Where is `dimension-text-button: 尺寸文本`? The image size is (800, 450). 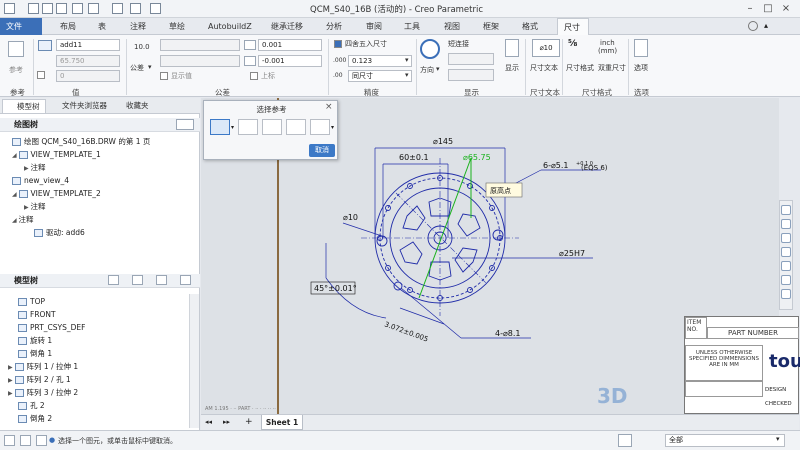 dimension-text-button: 尺寸文本 is located at coordinates (544, 68).